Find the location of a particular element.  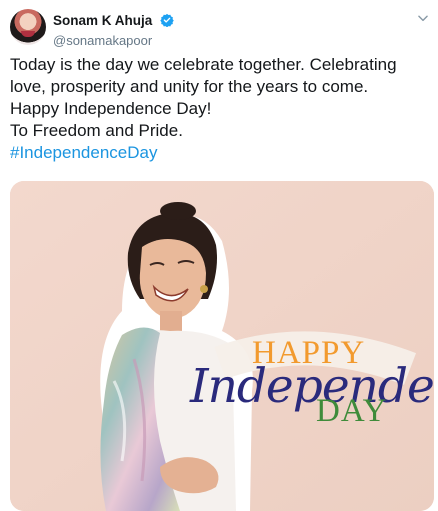

user-handle: @sonamakapoor is located at coordinates (113, 40).